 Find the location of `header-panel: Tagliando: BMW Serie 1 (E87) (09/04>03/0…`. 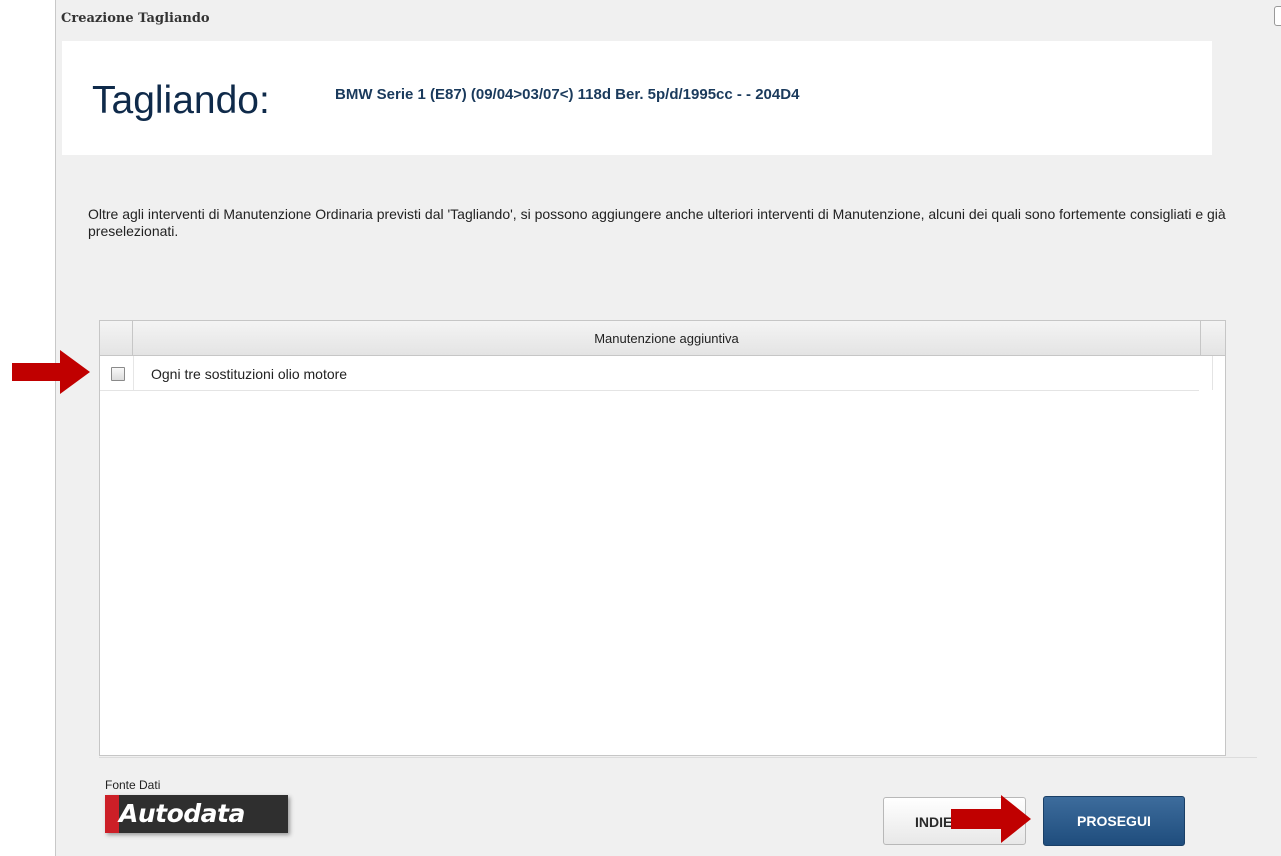

header-panel: Tagliando: BMW Serie 1 (E87) (09/04>03/0… is located at coordinates (637, 98).